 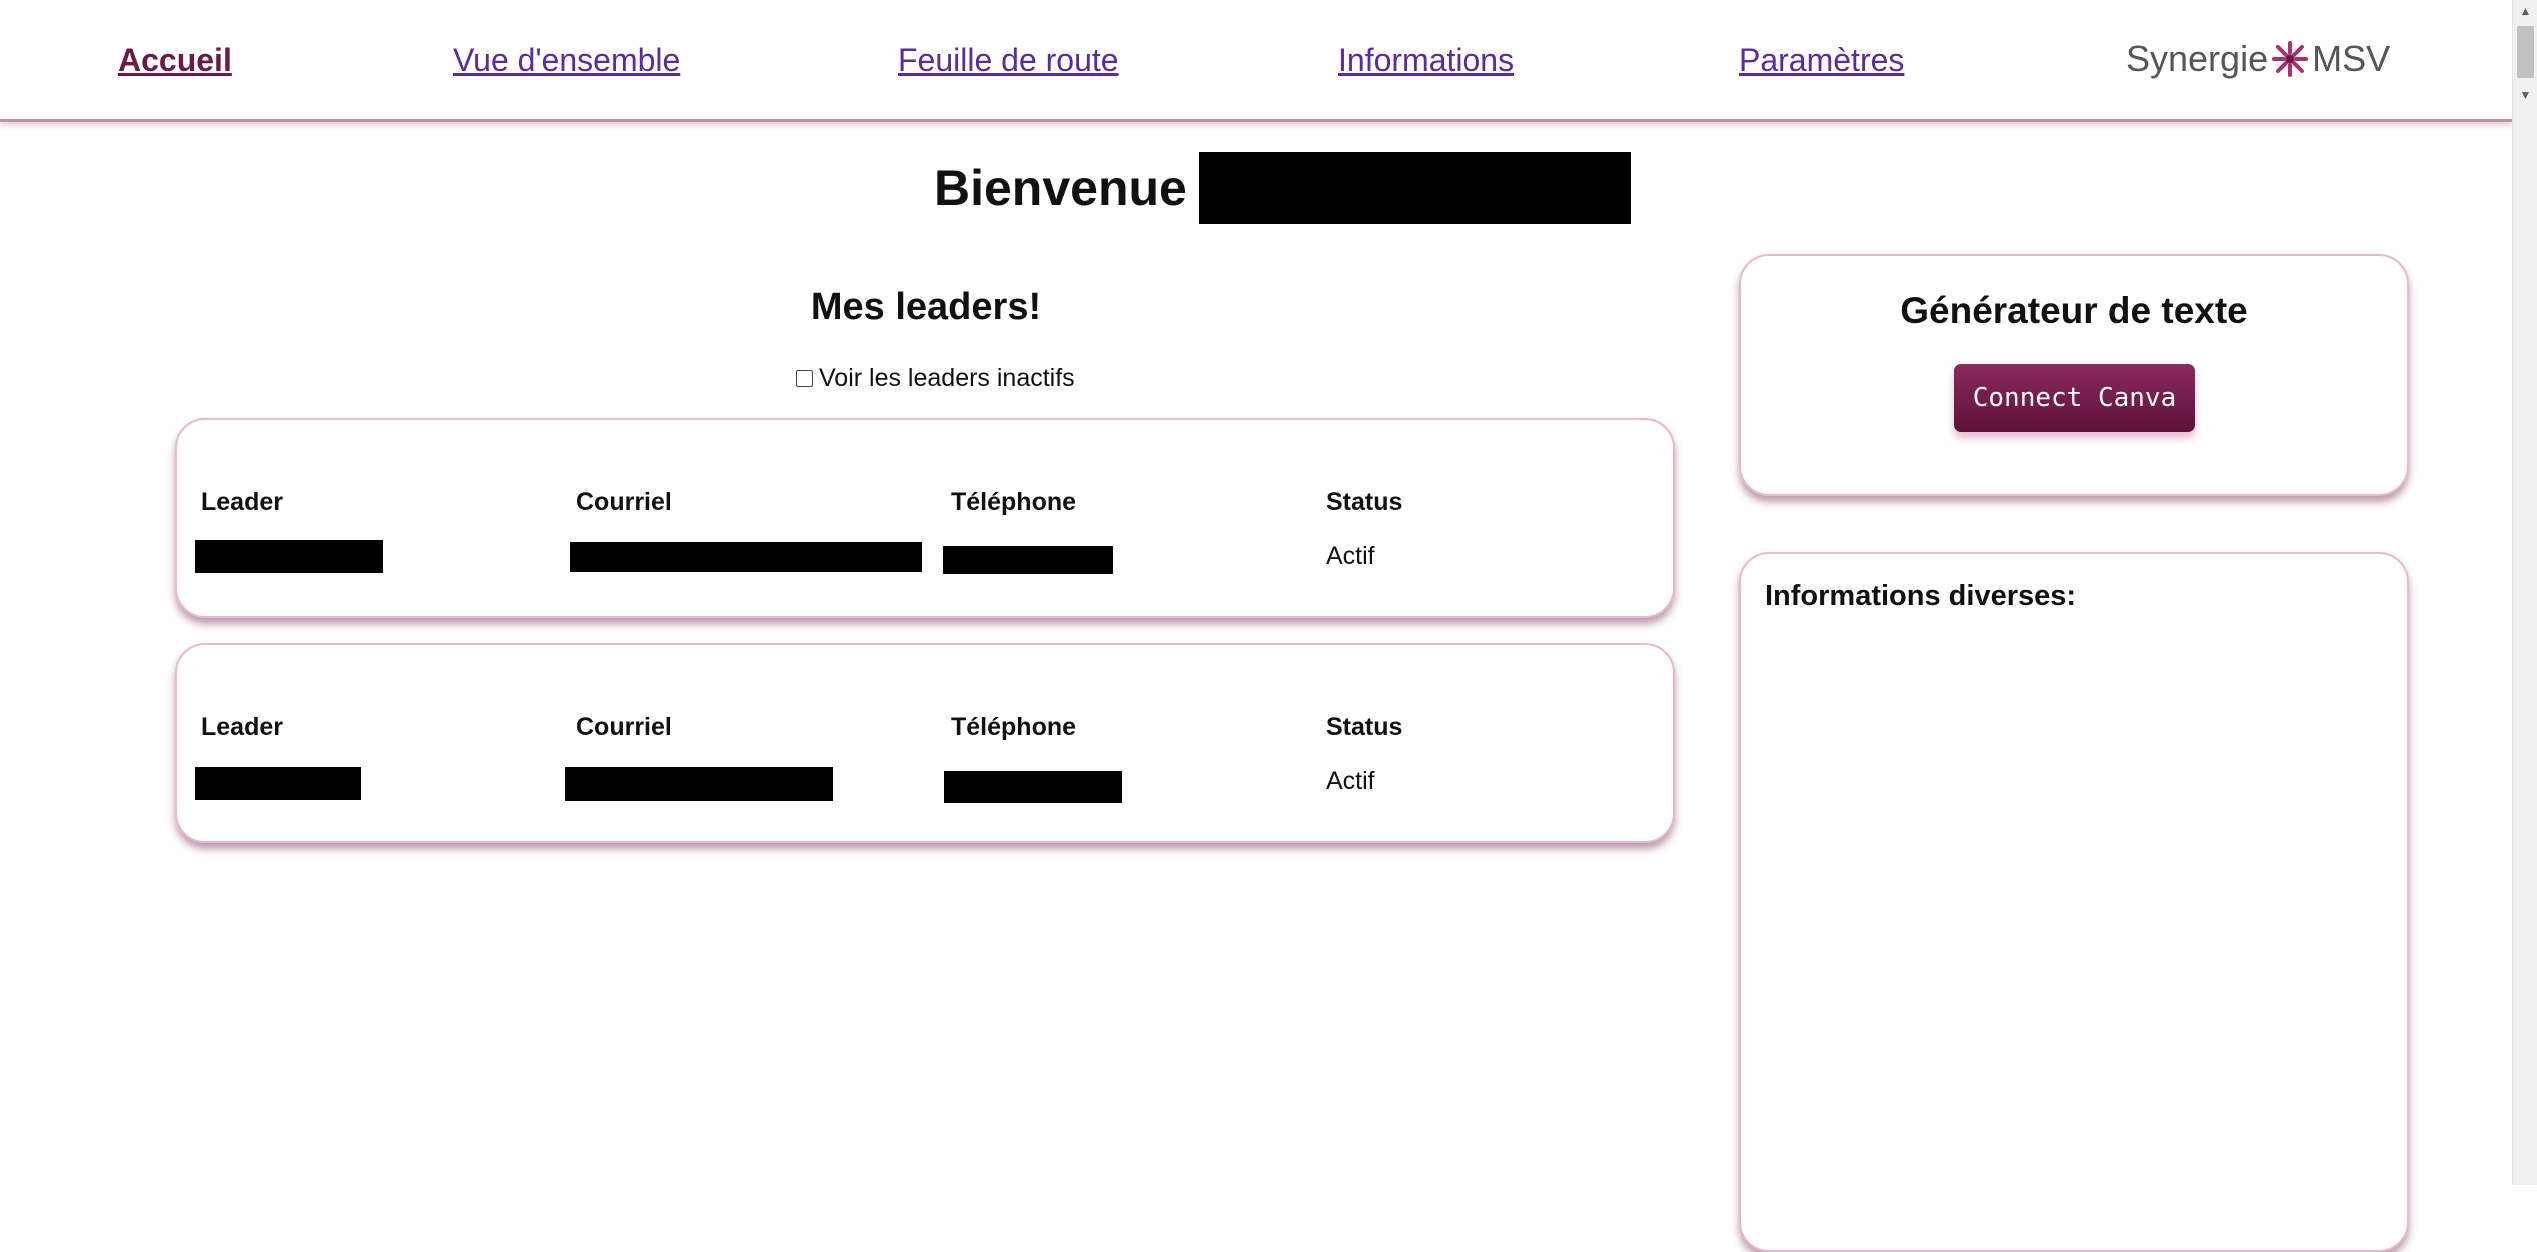 What do you see at coordinates (1821, 60) in the screenshot?
I see `nav-link-parametres: Paramètres` at bounding box center [1821, 60].